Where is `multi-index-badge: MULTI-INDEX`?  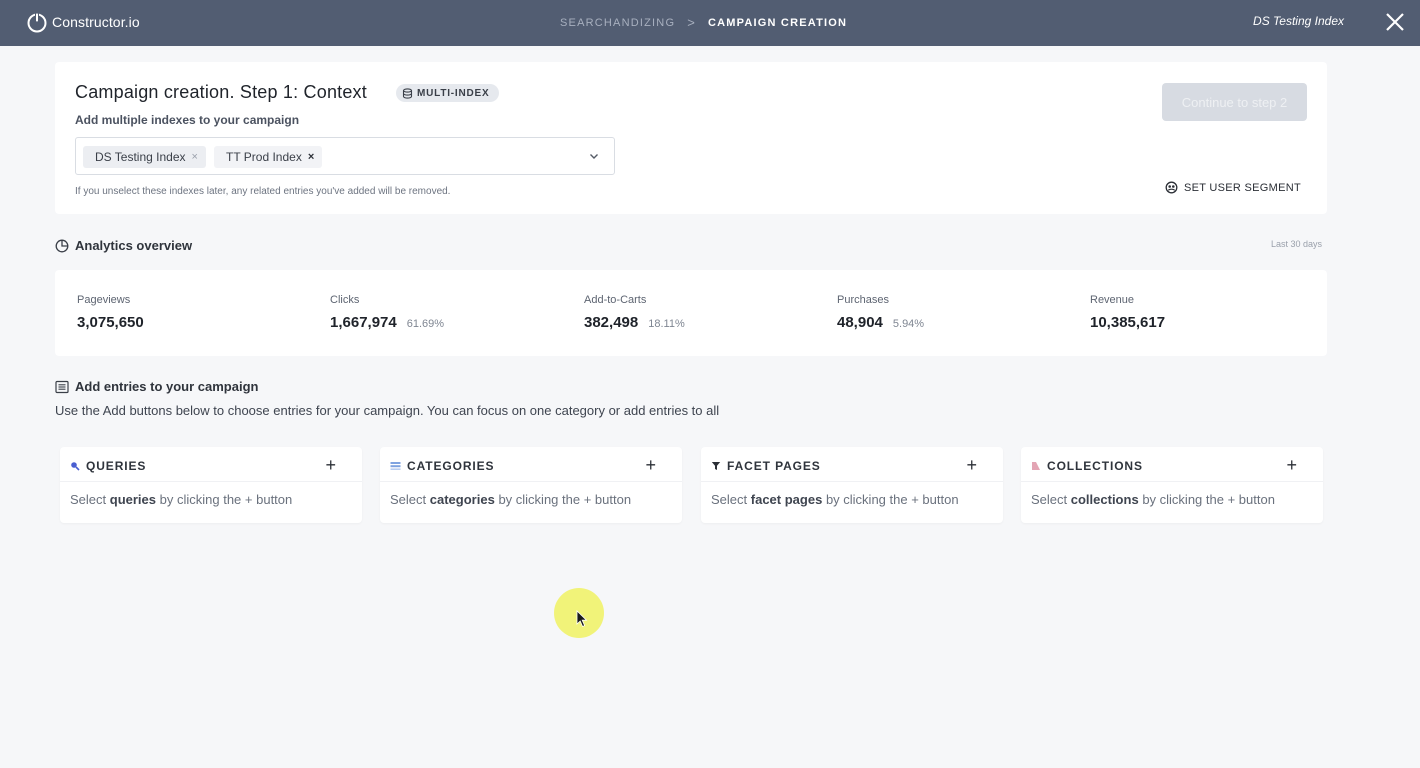
multi-index-badge: MULTI-INDEX is located at coordinates (447, 93).